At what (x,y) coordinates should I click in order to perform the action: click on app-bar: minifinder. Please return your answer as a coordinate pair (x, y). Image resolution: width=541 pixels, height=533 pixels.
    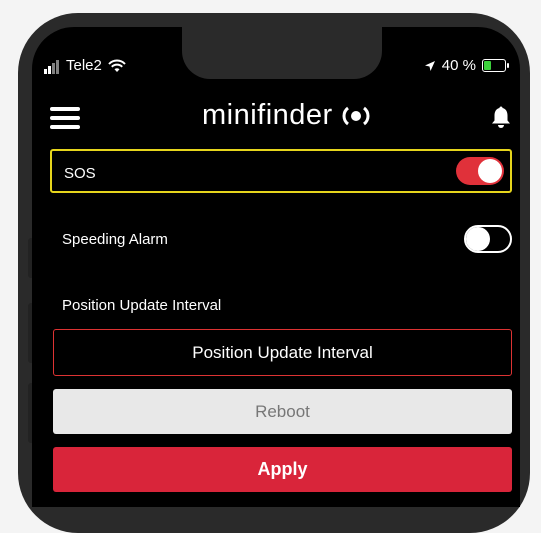
    Looking at the image, I should click on (276, 117).